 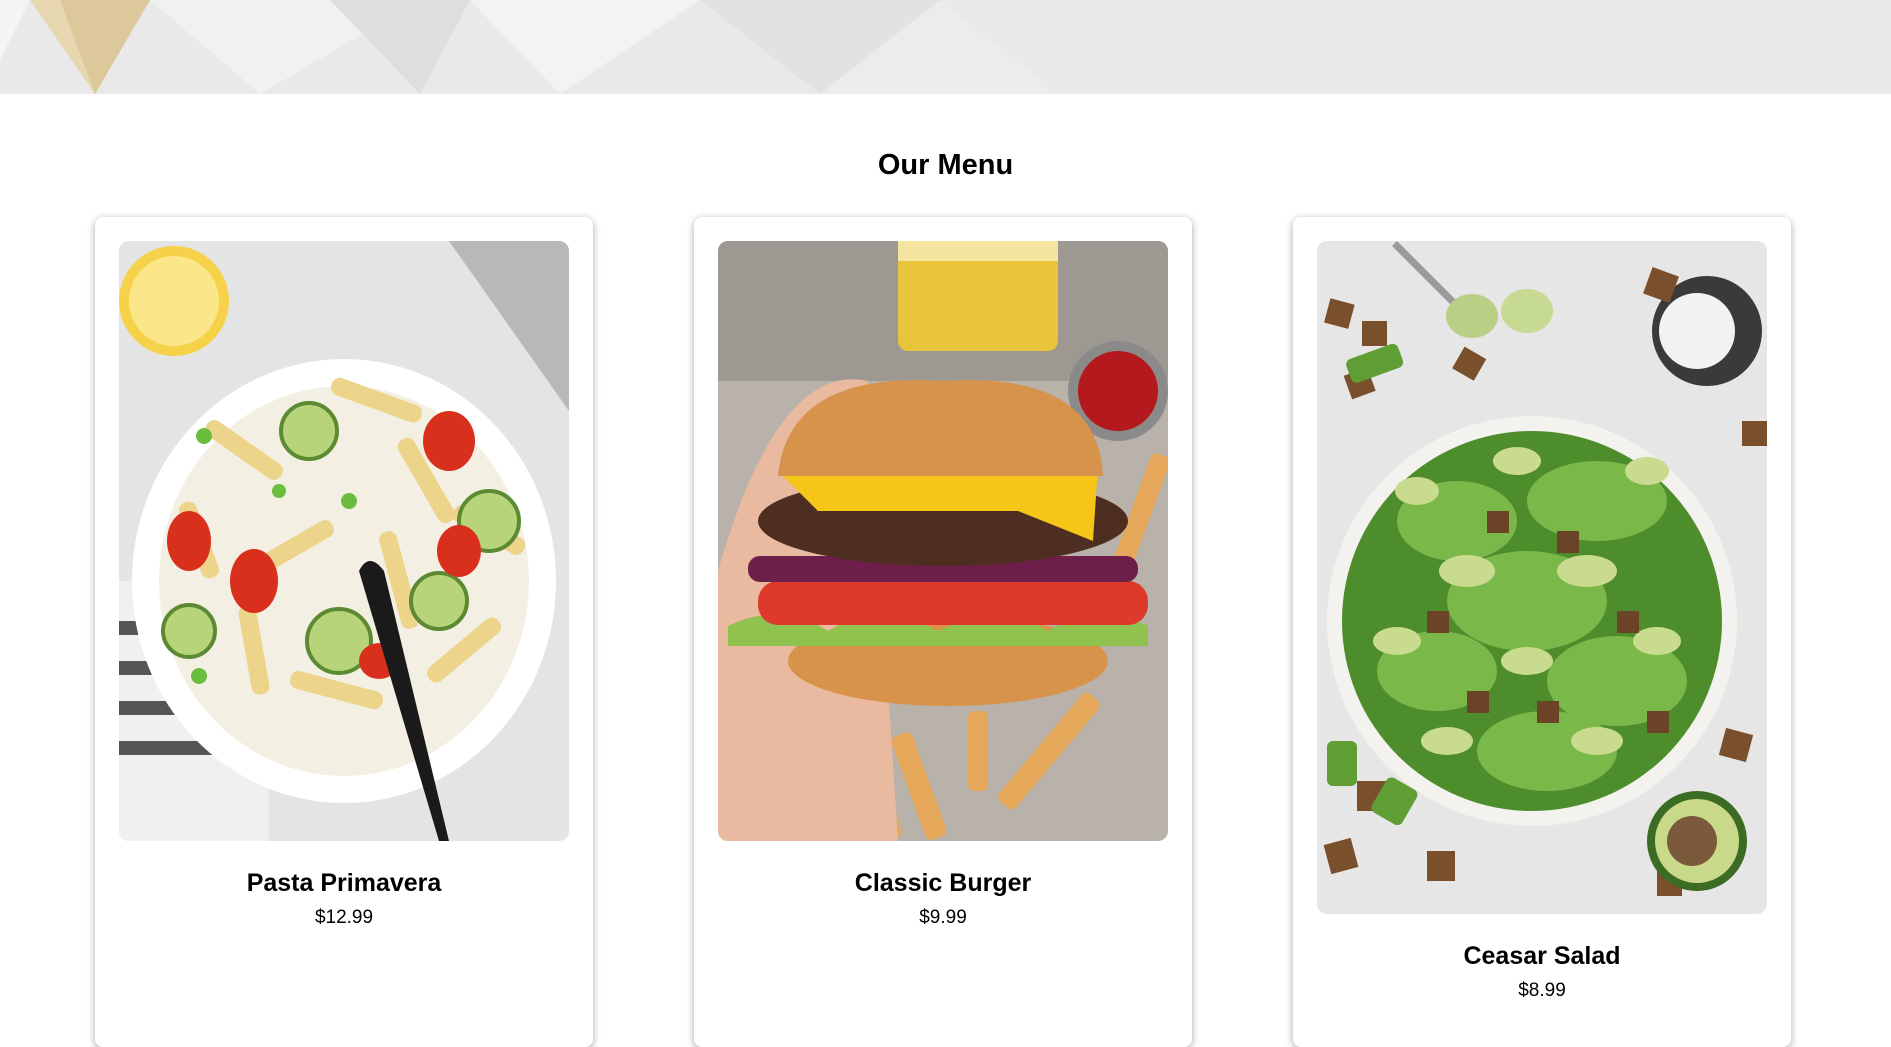 I want to click on menu-item-name: Ceasar Salad, so click(x=1542, y=956).